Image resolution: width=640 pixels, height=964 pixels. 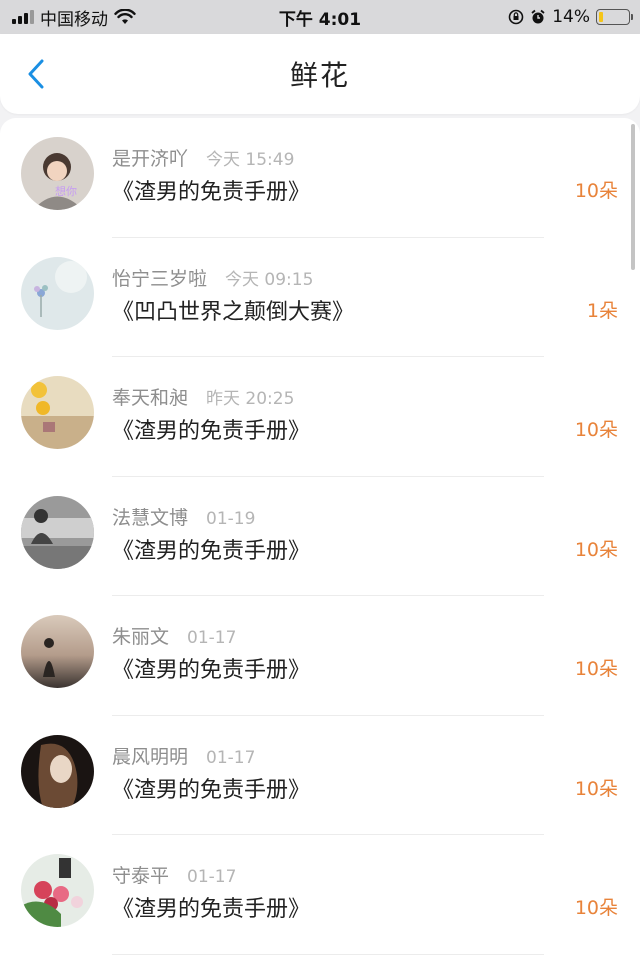 I want to click on carrier-label: 中国移动, so click(x=74, y=19).